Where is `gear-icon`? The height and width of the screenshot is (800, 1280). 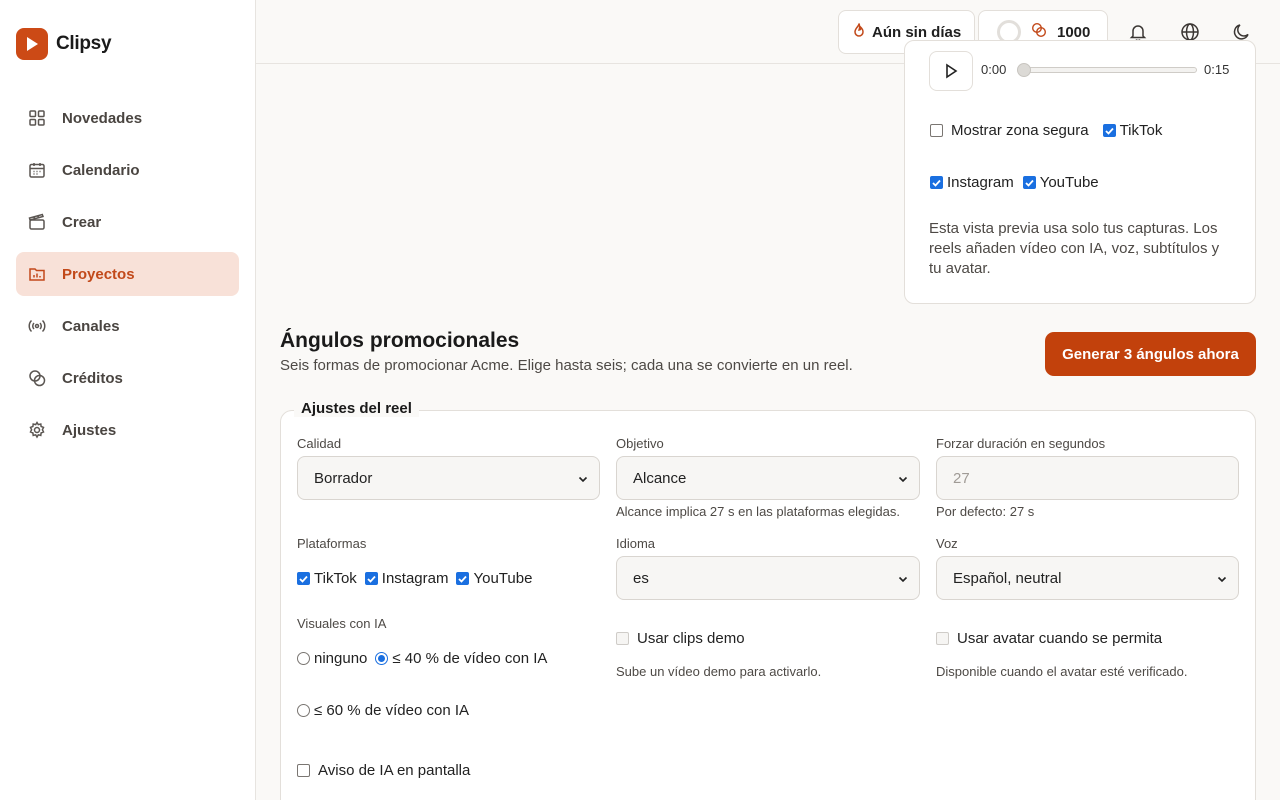
gear-icon is located at coordinates (37, 430).